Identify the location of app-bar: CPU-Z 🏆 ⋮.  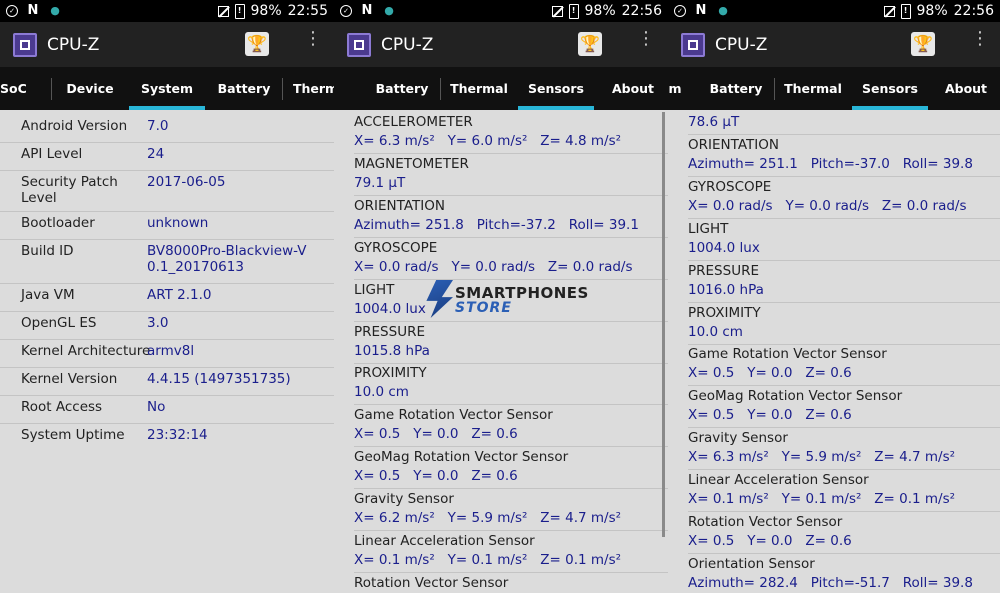
(834, 44).